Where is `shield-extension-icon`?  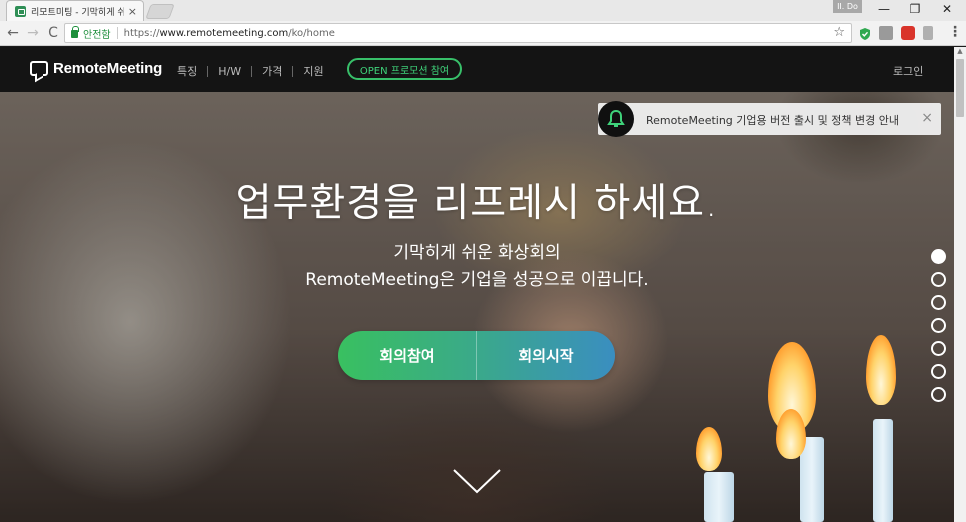 shield-extension-icon is located at coordinates (865, 33).